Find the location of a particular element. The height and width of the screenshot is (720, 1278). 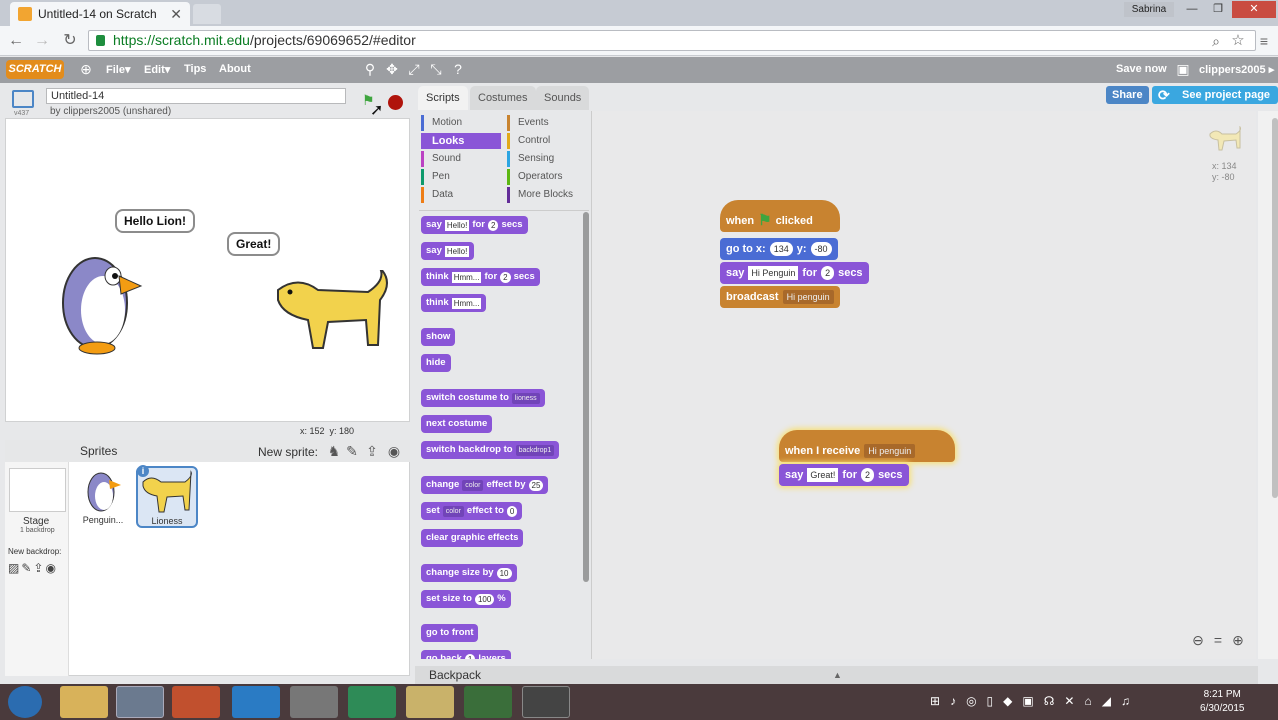

script1-say-for-secs: say Hi Penguin for 2 secs is located at coordinates (794, 273).